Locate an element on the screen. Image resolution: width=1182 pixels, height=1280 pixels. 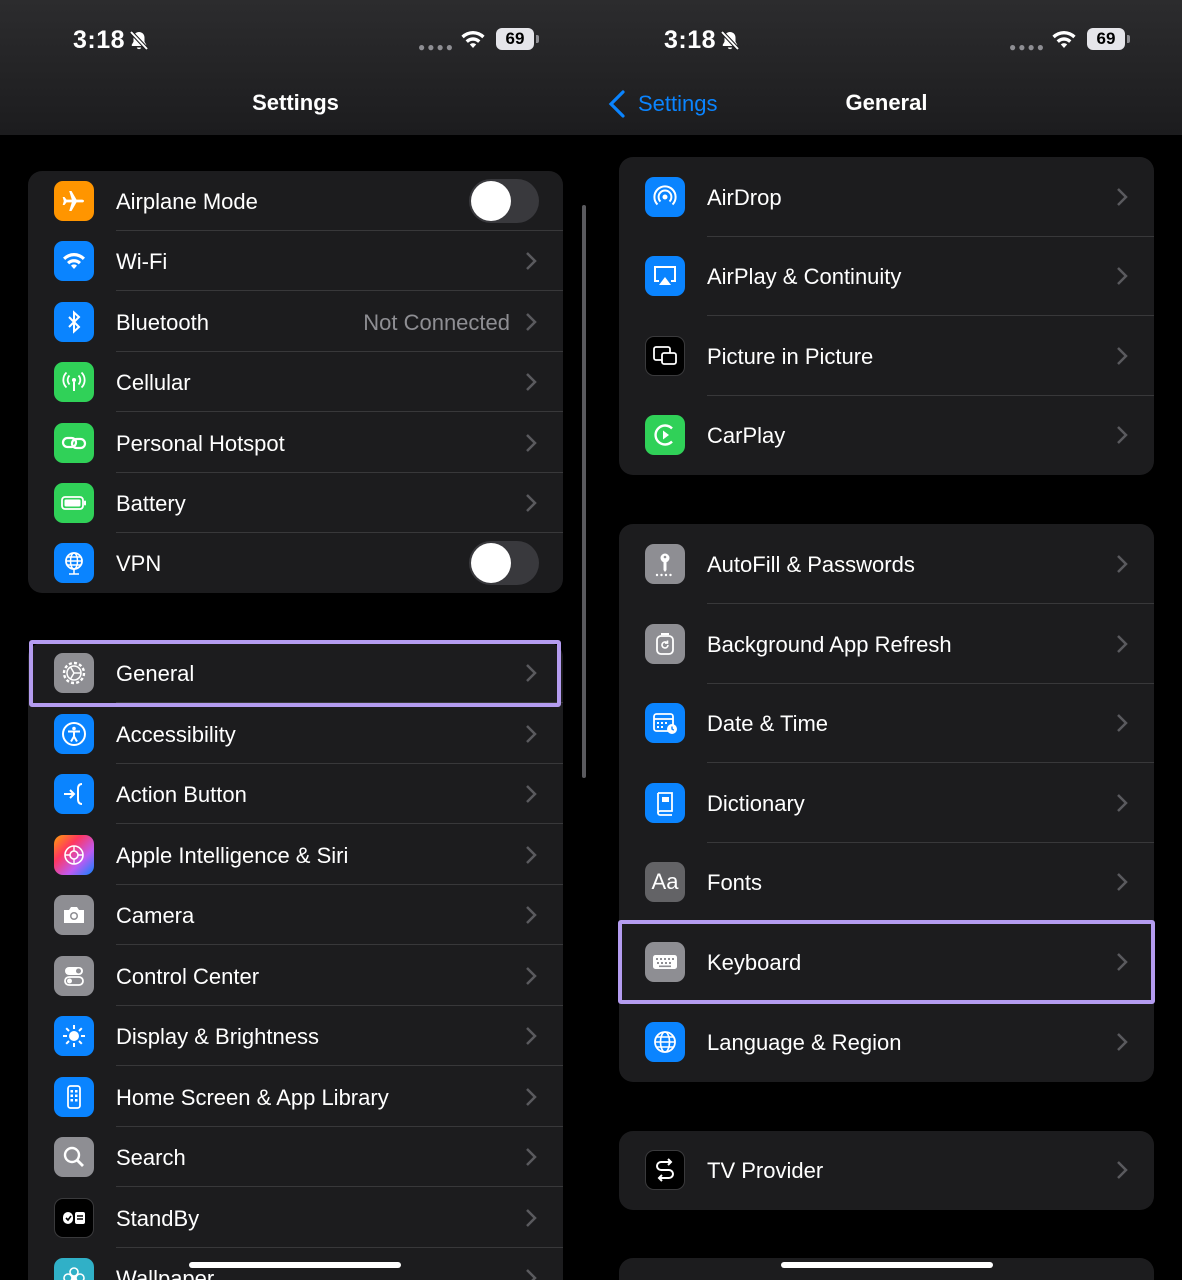
tv-provider-icon is located at coordinates (665, 1170).